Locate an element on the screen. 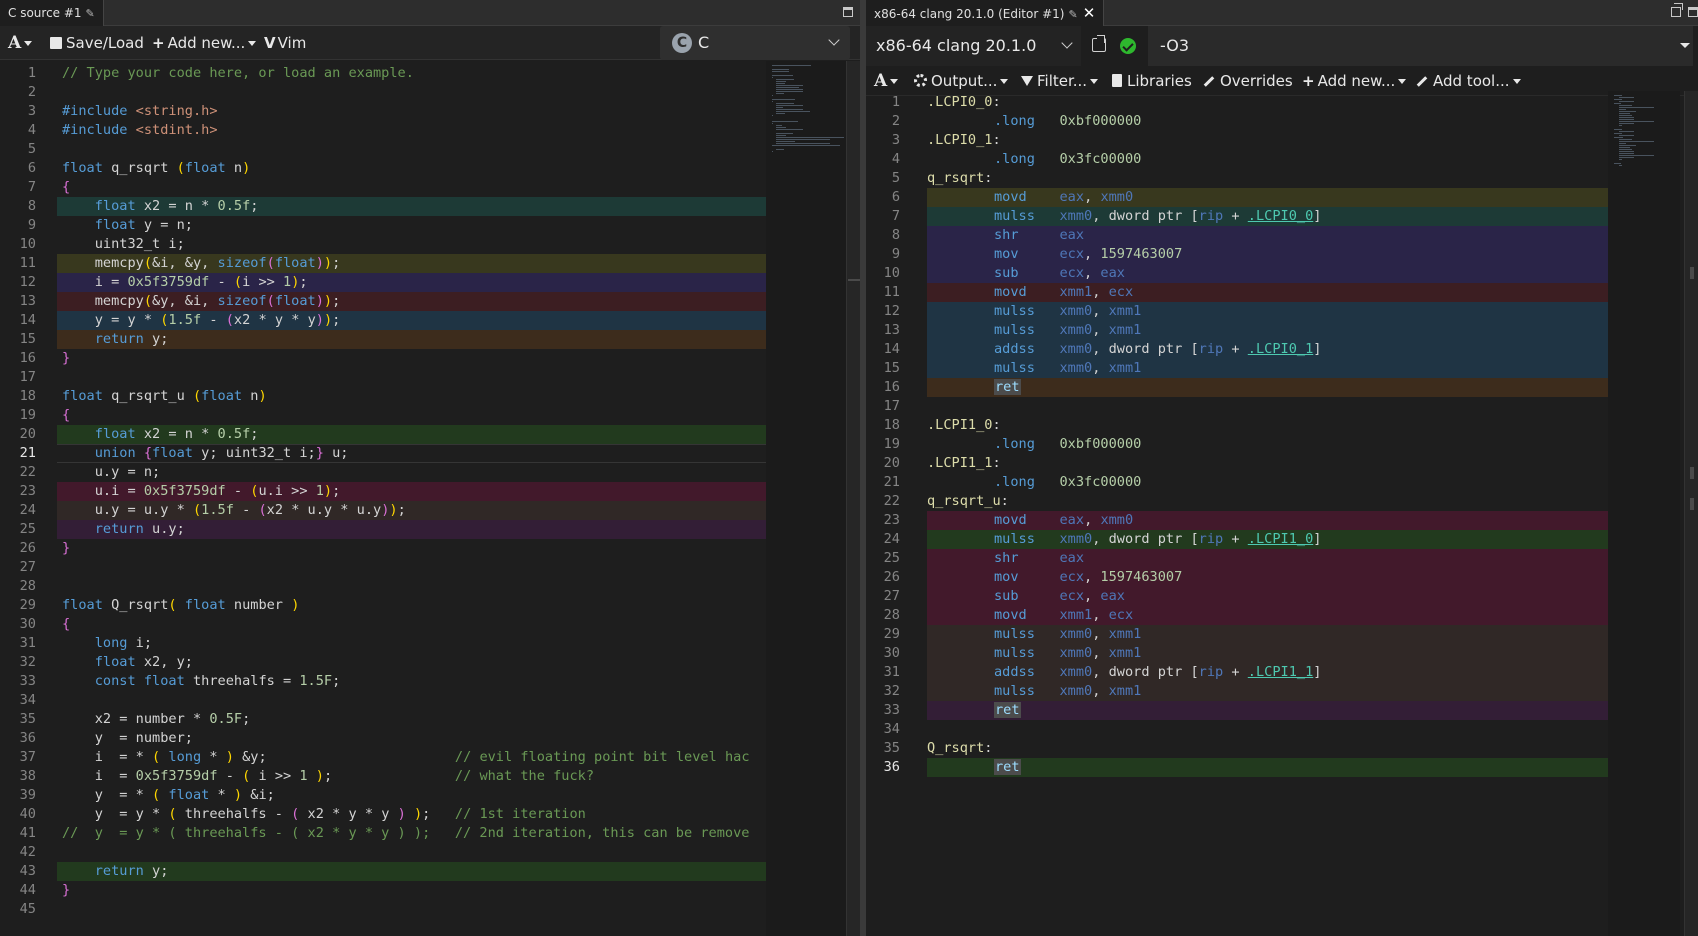  language-select: C C is located at coordinates (755, 43).